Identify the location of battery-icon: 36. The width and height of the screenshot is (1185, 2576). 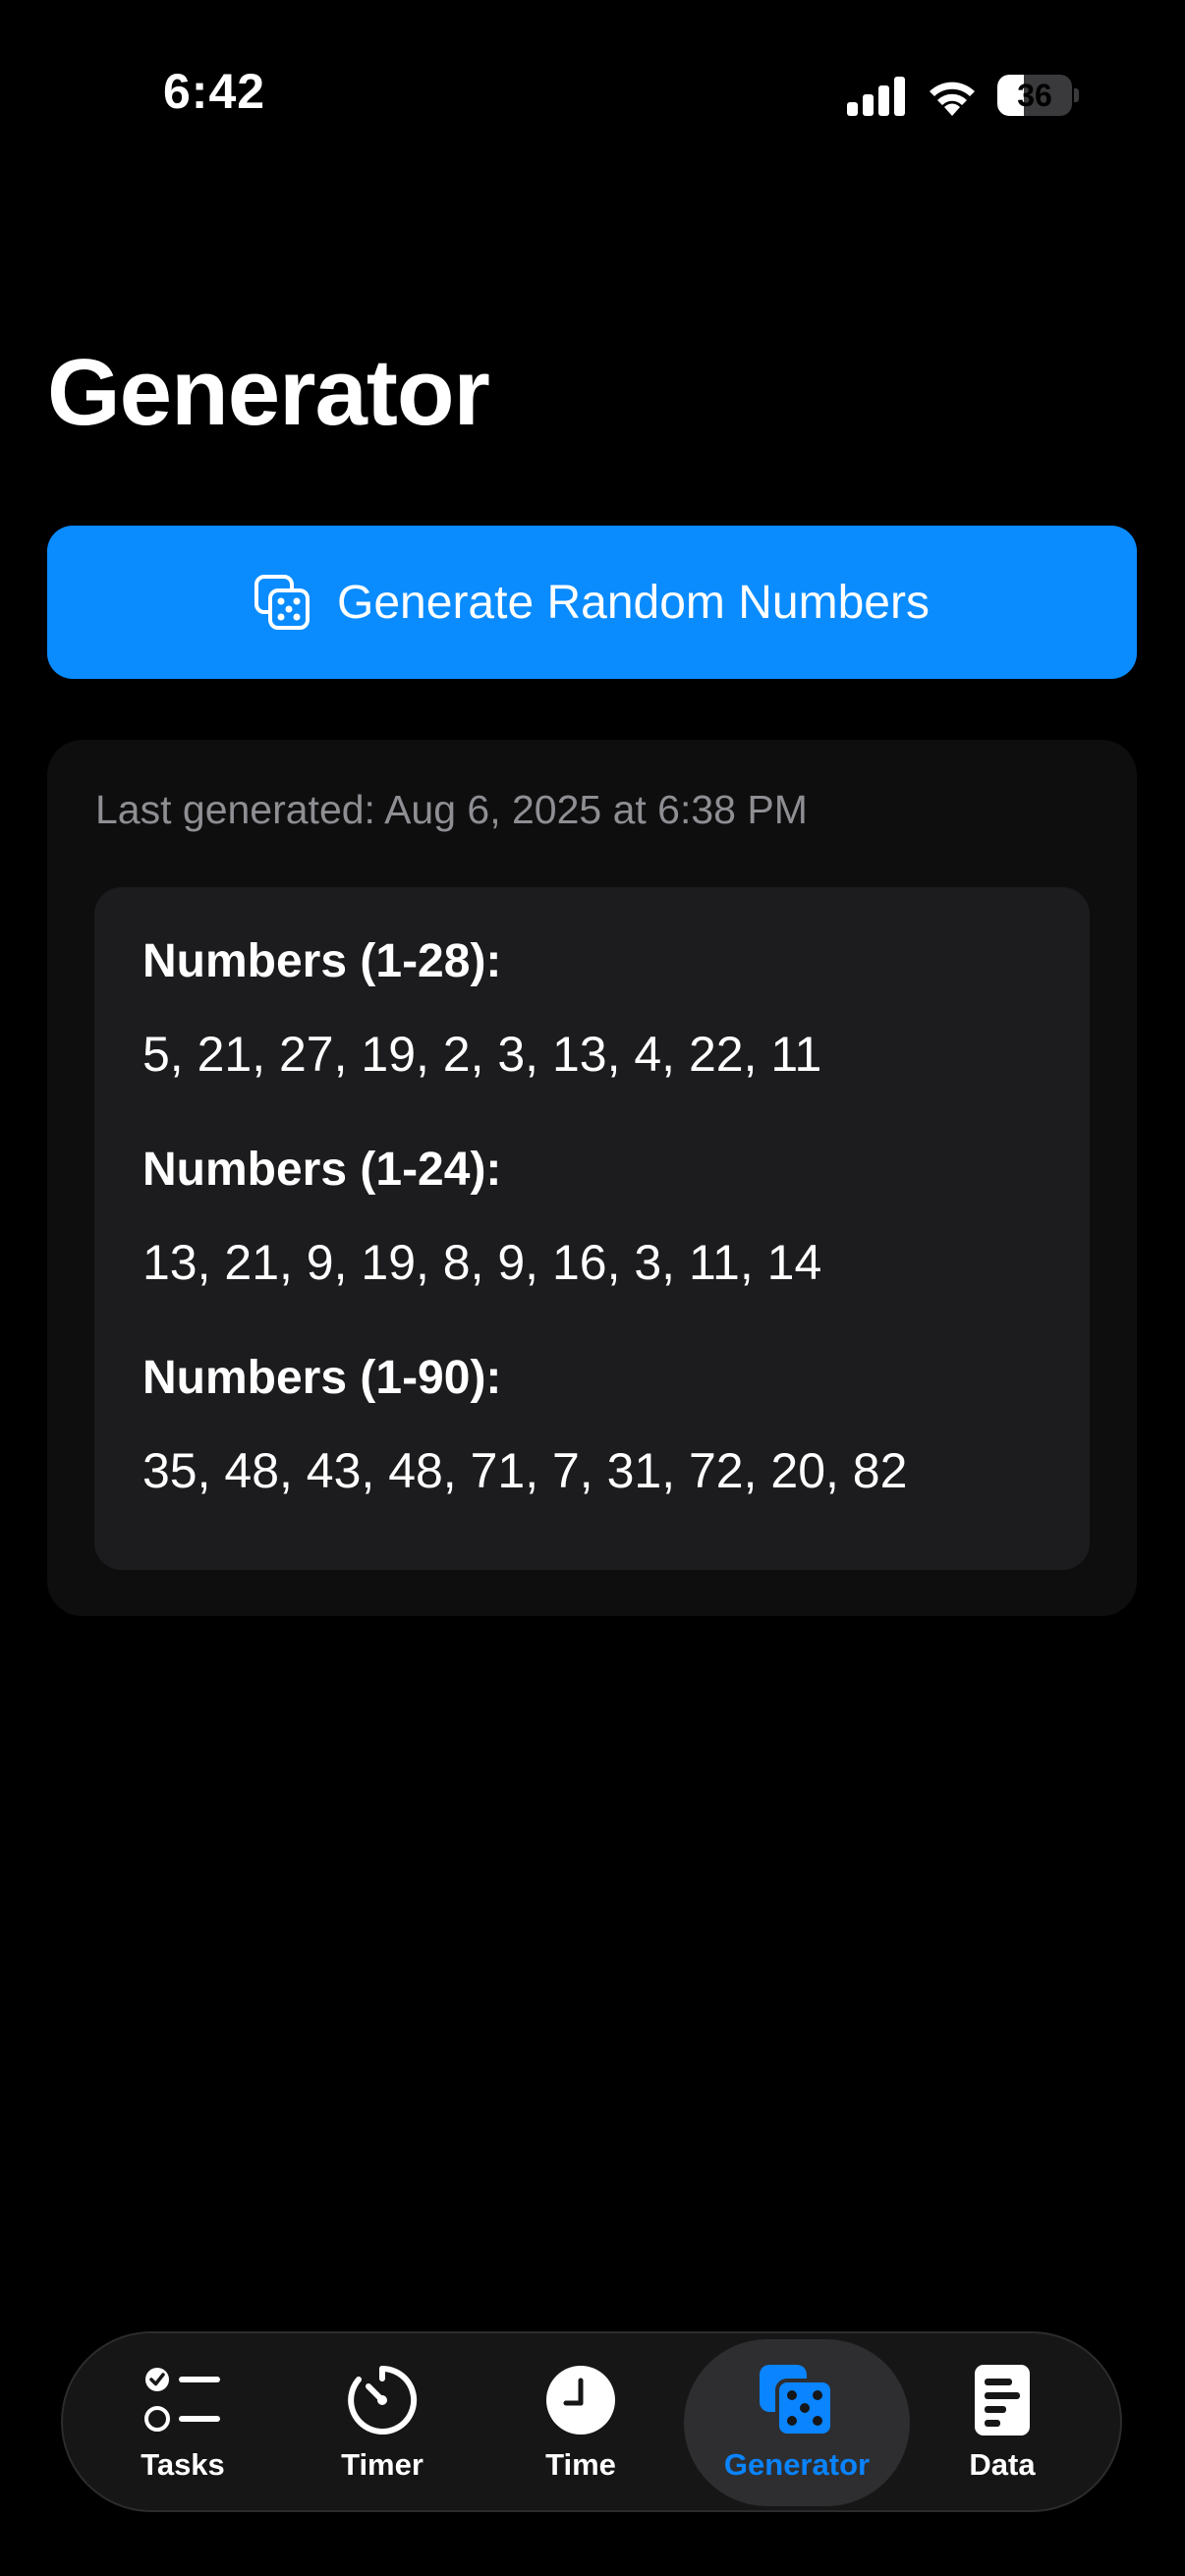
(1038, 95).